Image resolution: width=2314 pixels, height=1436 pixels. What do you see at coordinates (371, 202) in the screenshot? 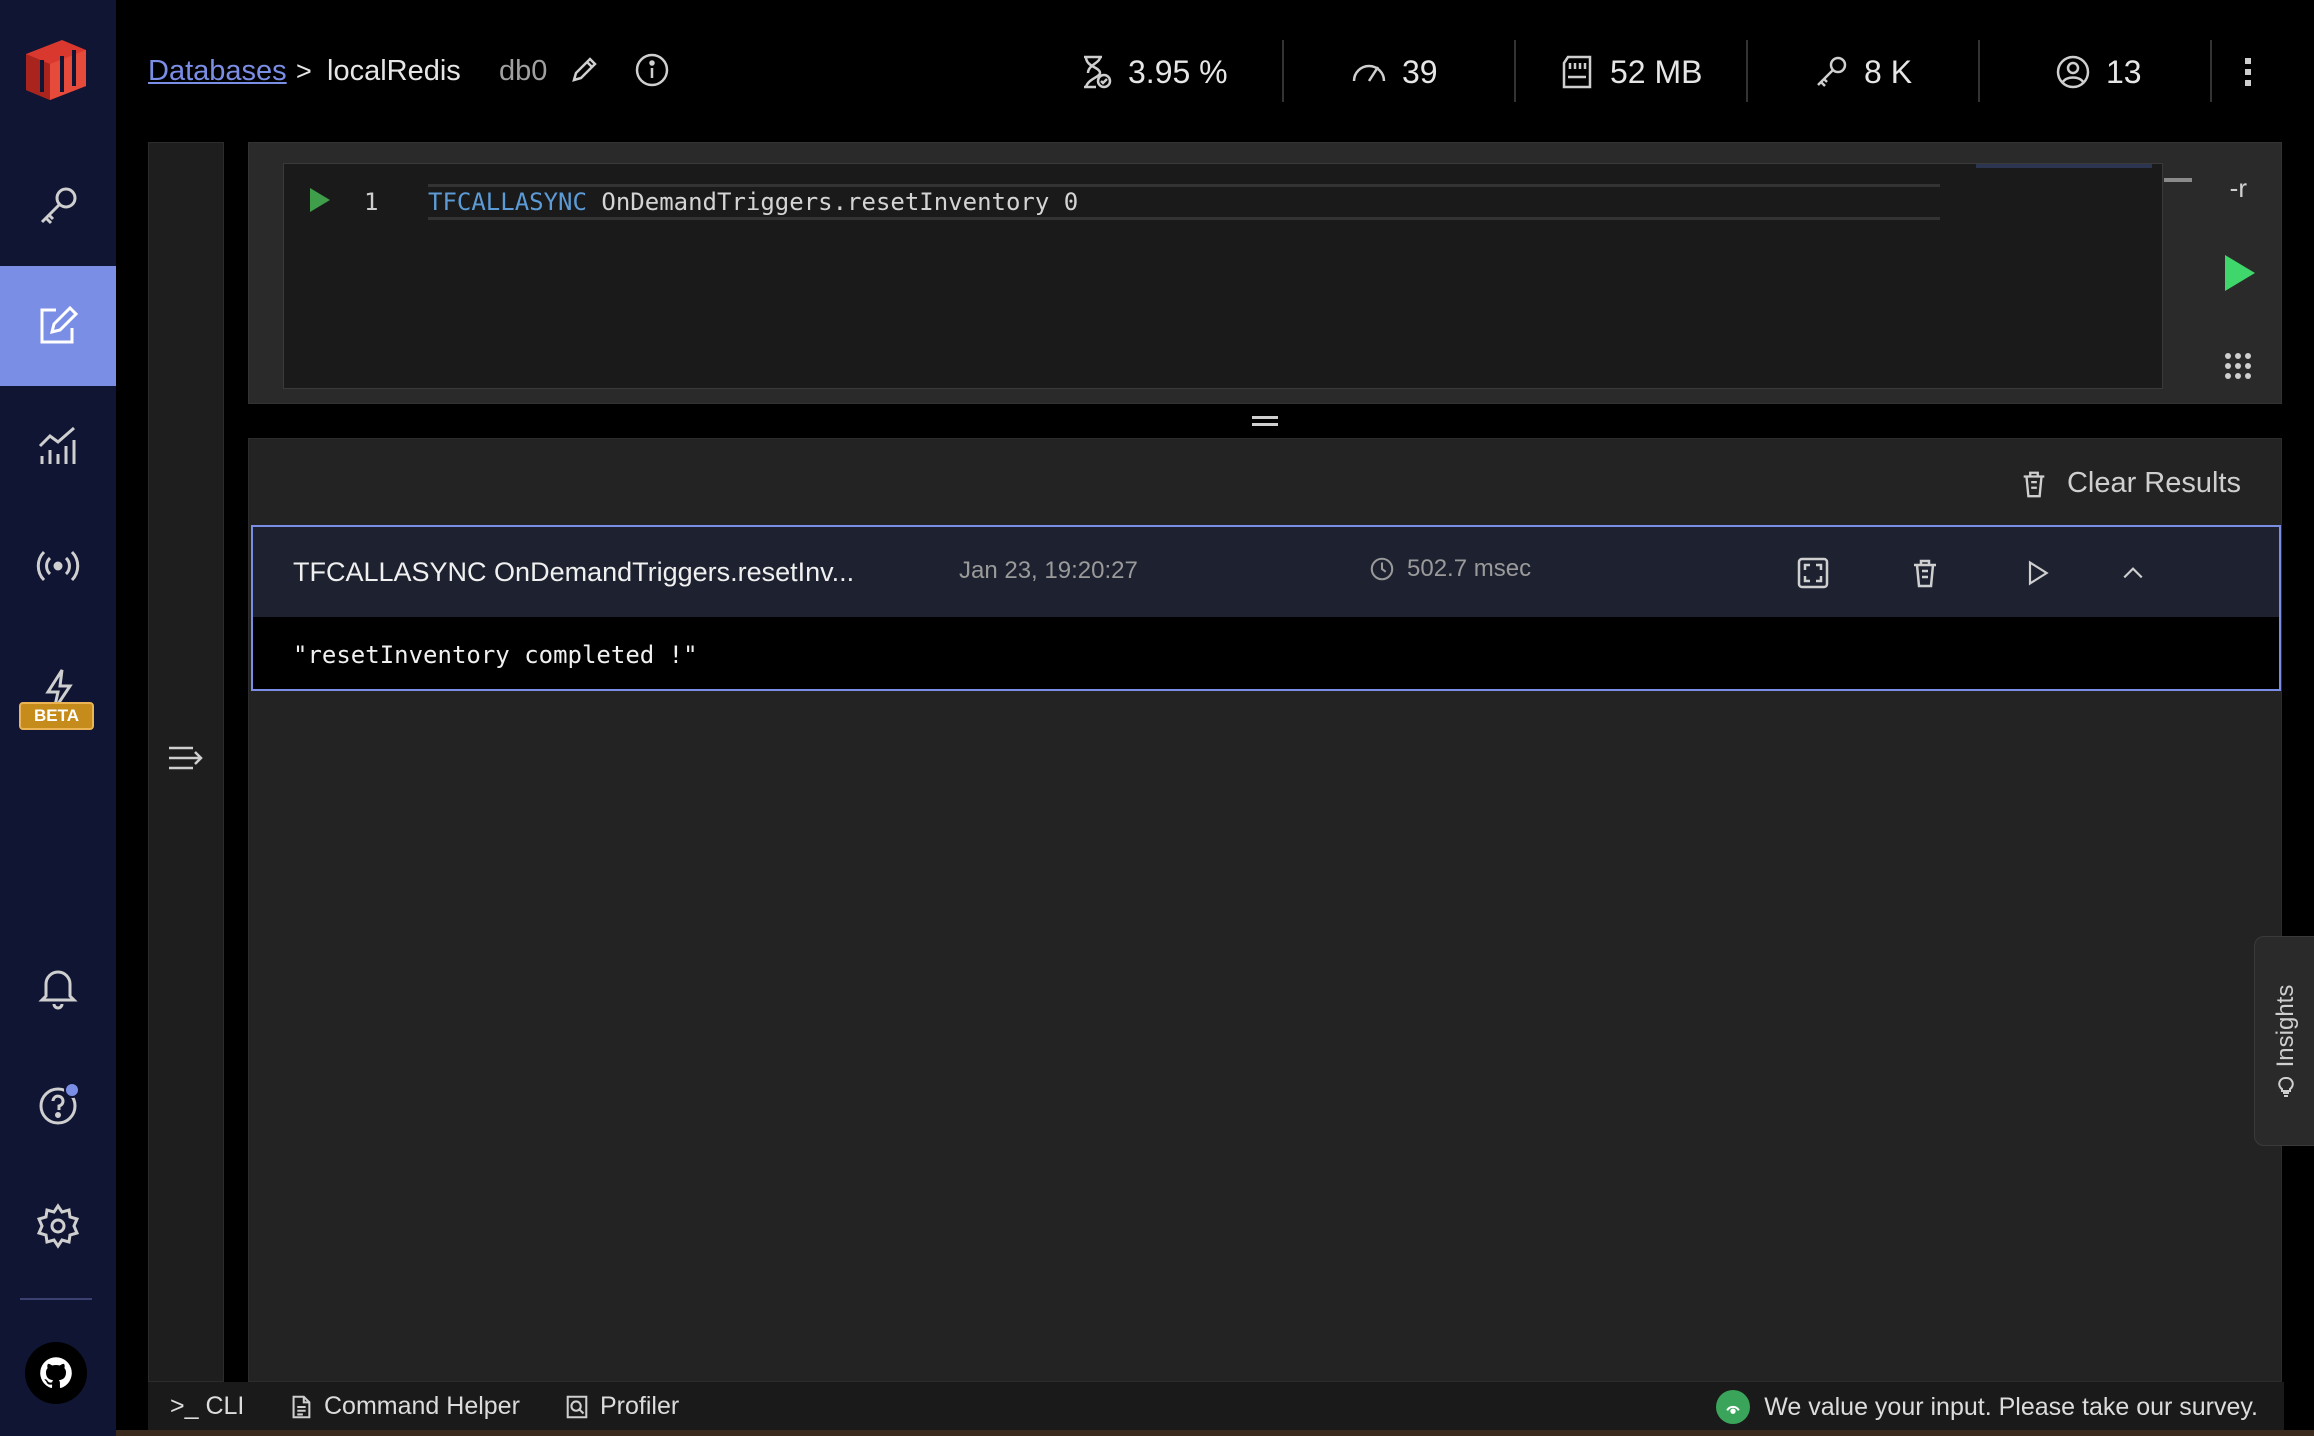
I see `line-number: 1` at bounding box center [371, 202].